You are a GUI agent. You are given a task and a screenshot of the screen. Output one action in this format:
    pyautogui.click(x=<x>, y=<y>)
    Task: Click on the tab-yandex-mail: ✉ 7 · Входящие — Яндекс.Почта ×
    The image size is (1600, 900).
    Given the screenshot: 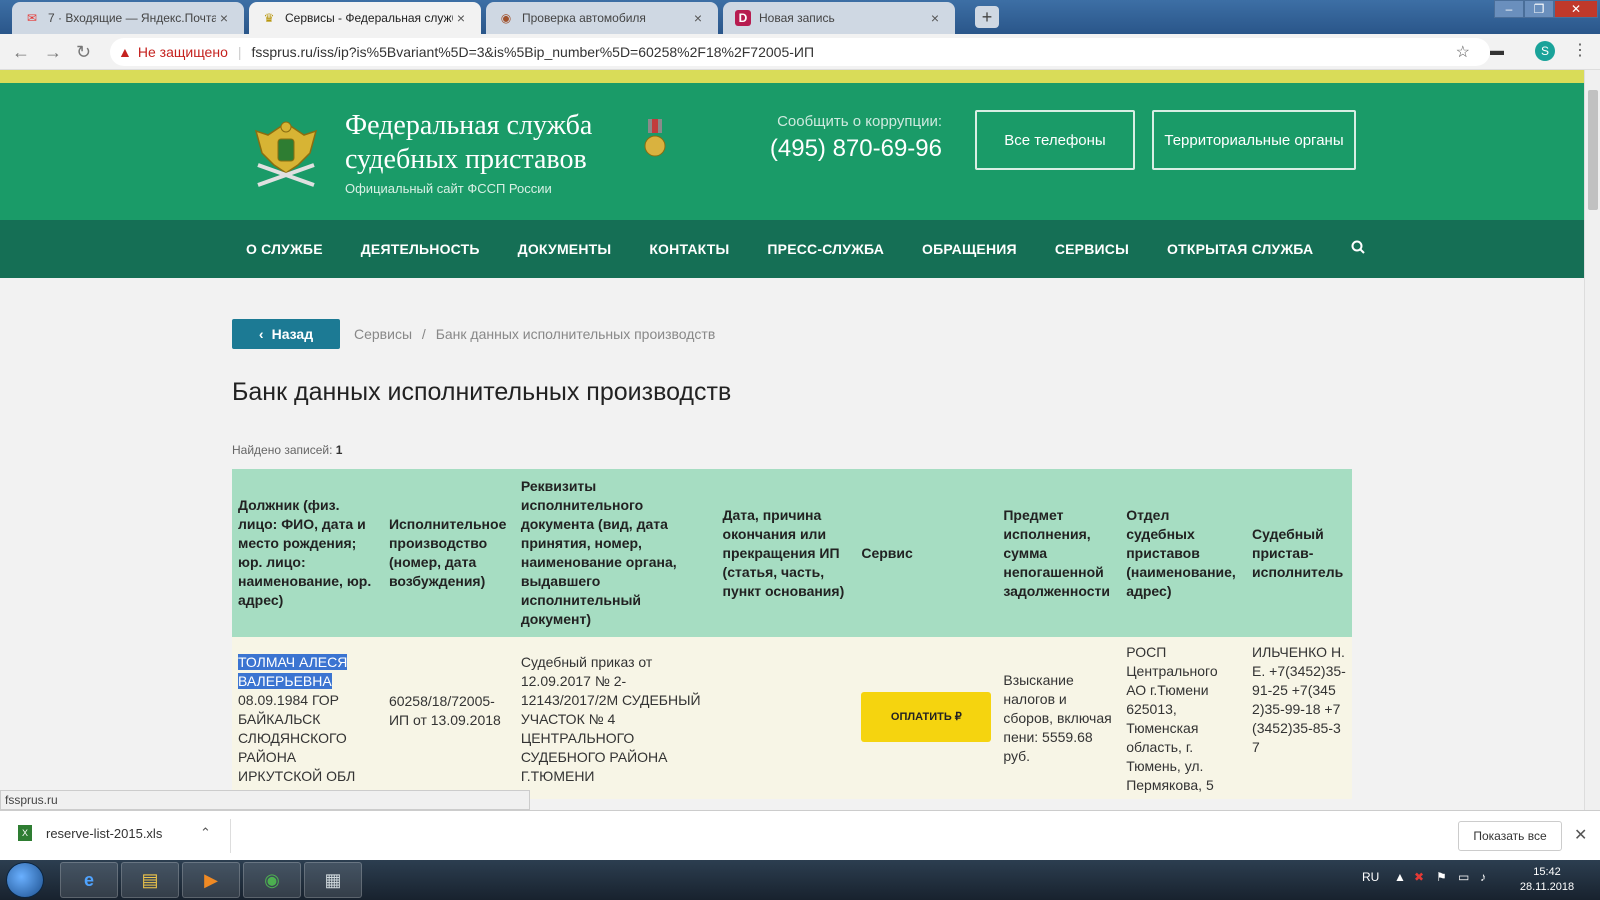 What is the action you would take?
    pyautogui.click(x=128, y=18)
    